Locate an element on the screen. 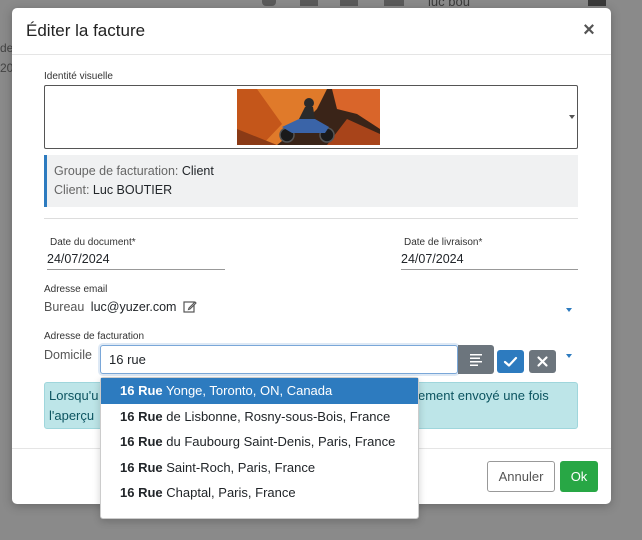  background-page is located at coordinates (321, 4).